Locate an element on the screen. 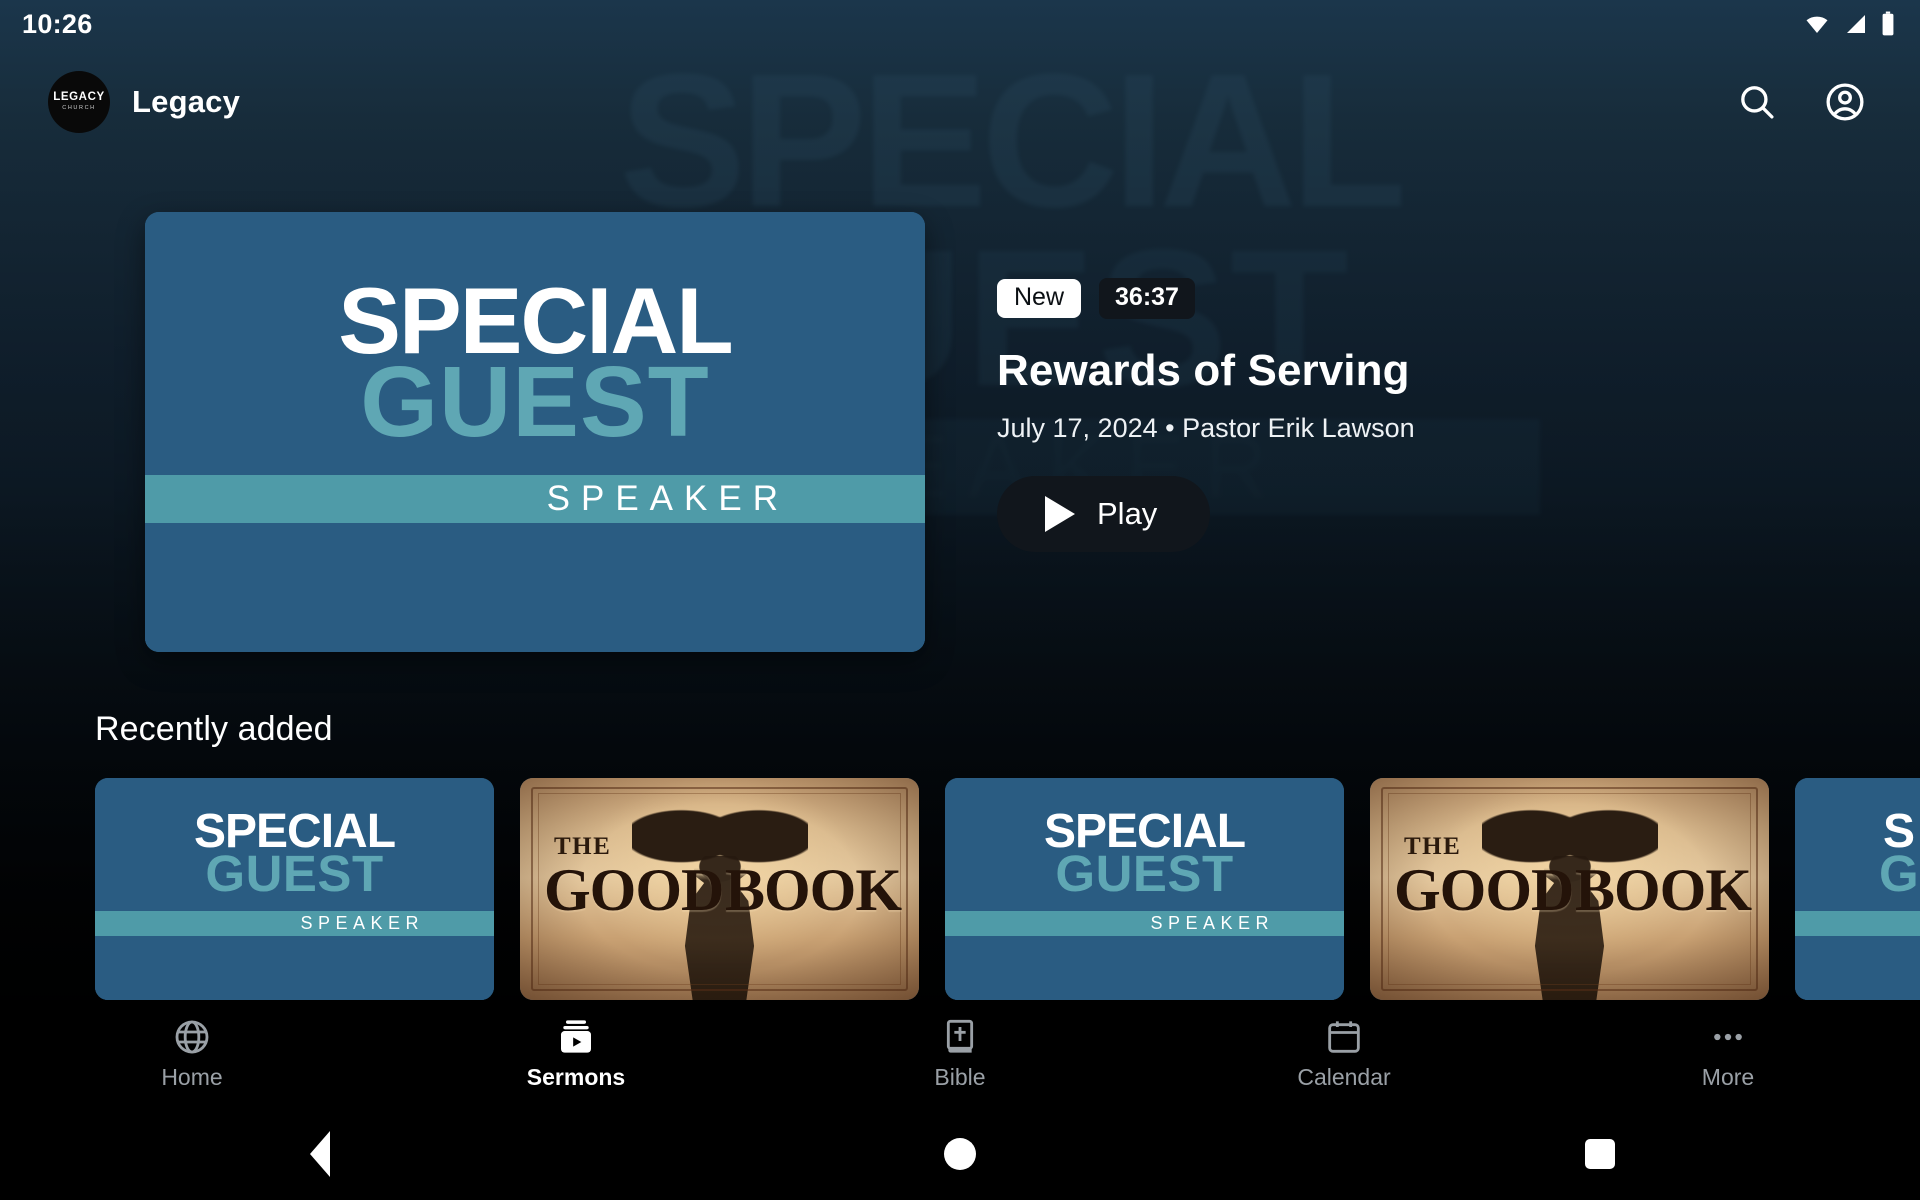 The image size is (1920, 1200). status-bar-icons is located at coordinates (1849, 24).